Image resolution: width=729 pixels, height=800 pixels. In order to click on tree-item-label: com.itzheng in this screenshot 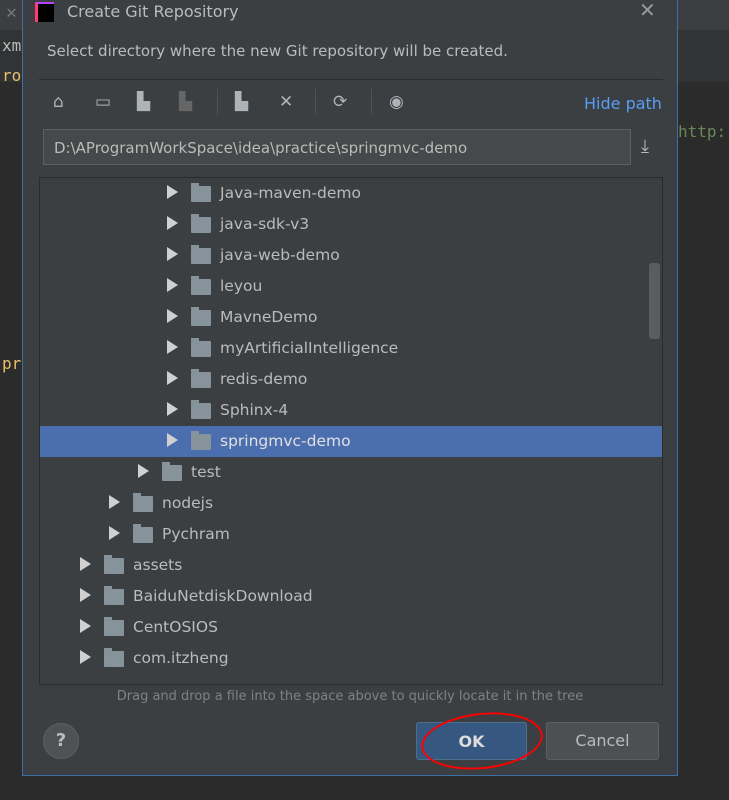, I will do `click(181, 658)`.